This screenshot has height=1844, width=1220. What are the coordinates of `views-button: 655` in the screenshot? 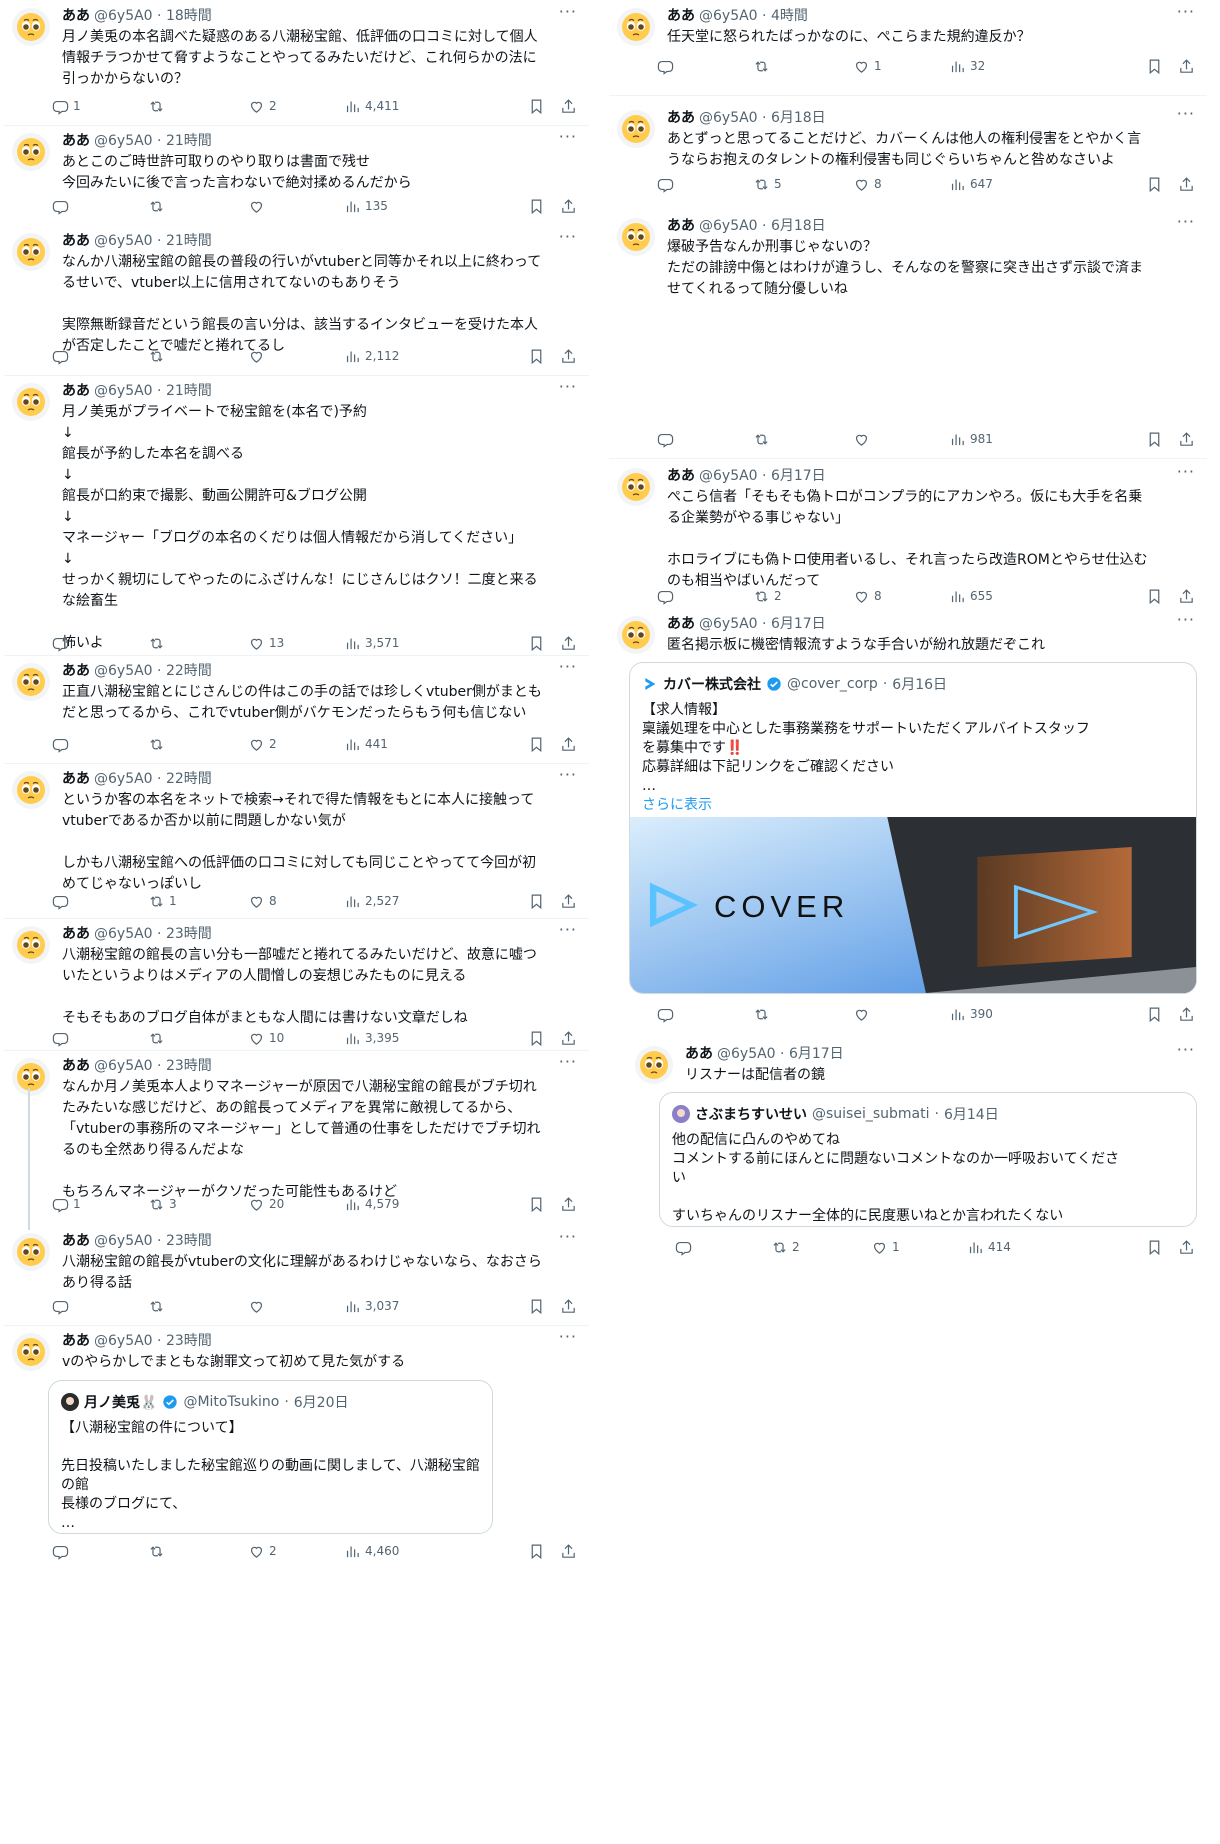 It's located at (971, 596).